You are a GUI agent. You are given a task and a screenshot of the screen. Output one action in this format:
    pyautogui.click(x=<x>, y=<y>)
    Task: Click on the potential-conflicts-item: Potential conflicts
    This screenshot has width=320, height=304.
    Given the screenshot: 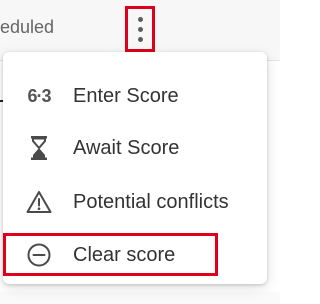 What is the action you would take?
    pyautogui.click(x=135, y=202)
    